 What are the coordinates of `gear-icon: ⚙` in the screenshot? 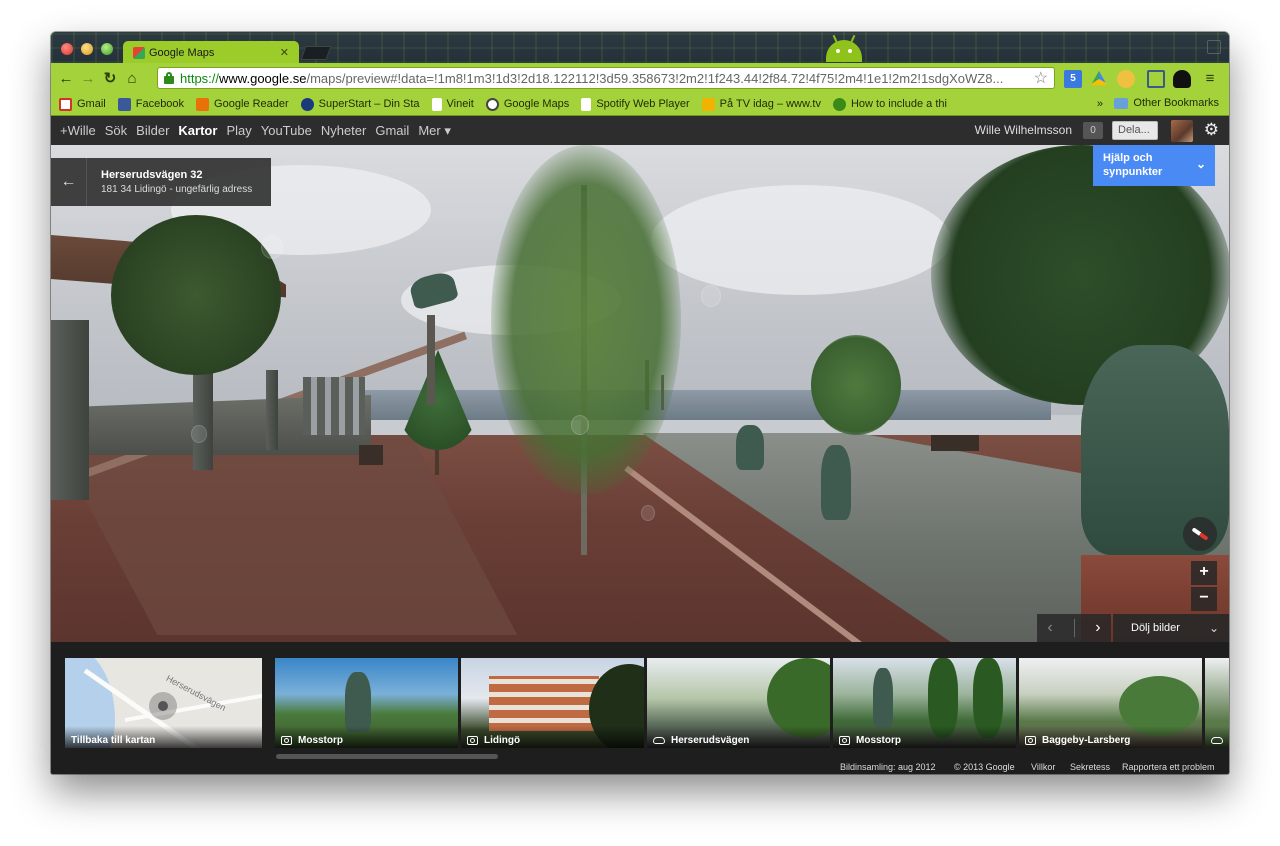 It's located at (1211, 130).